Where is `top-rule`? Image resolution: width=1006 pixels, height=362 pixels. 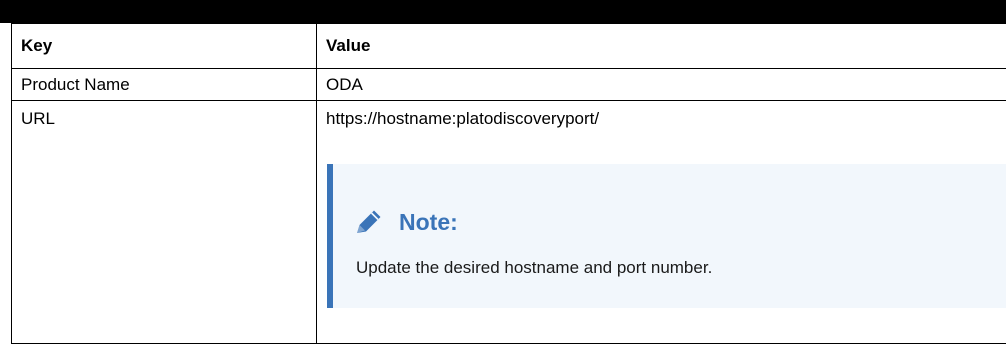
top-rule is located at coordinates (503, 11).